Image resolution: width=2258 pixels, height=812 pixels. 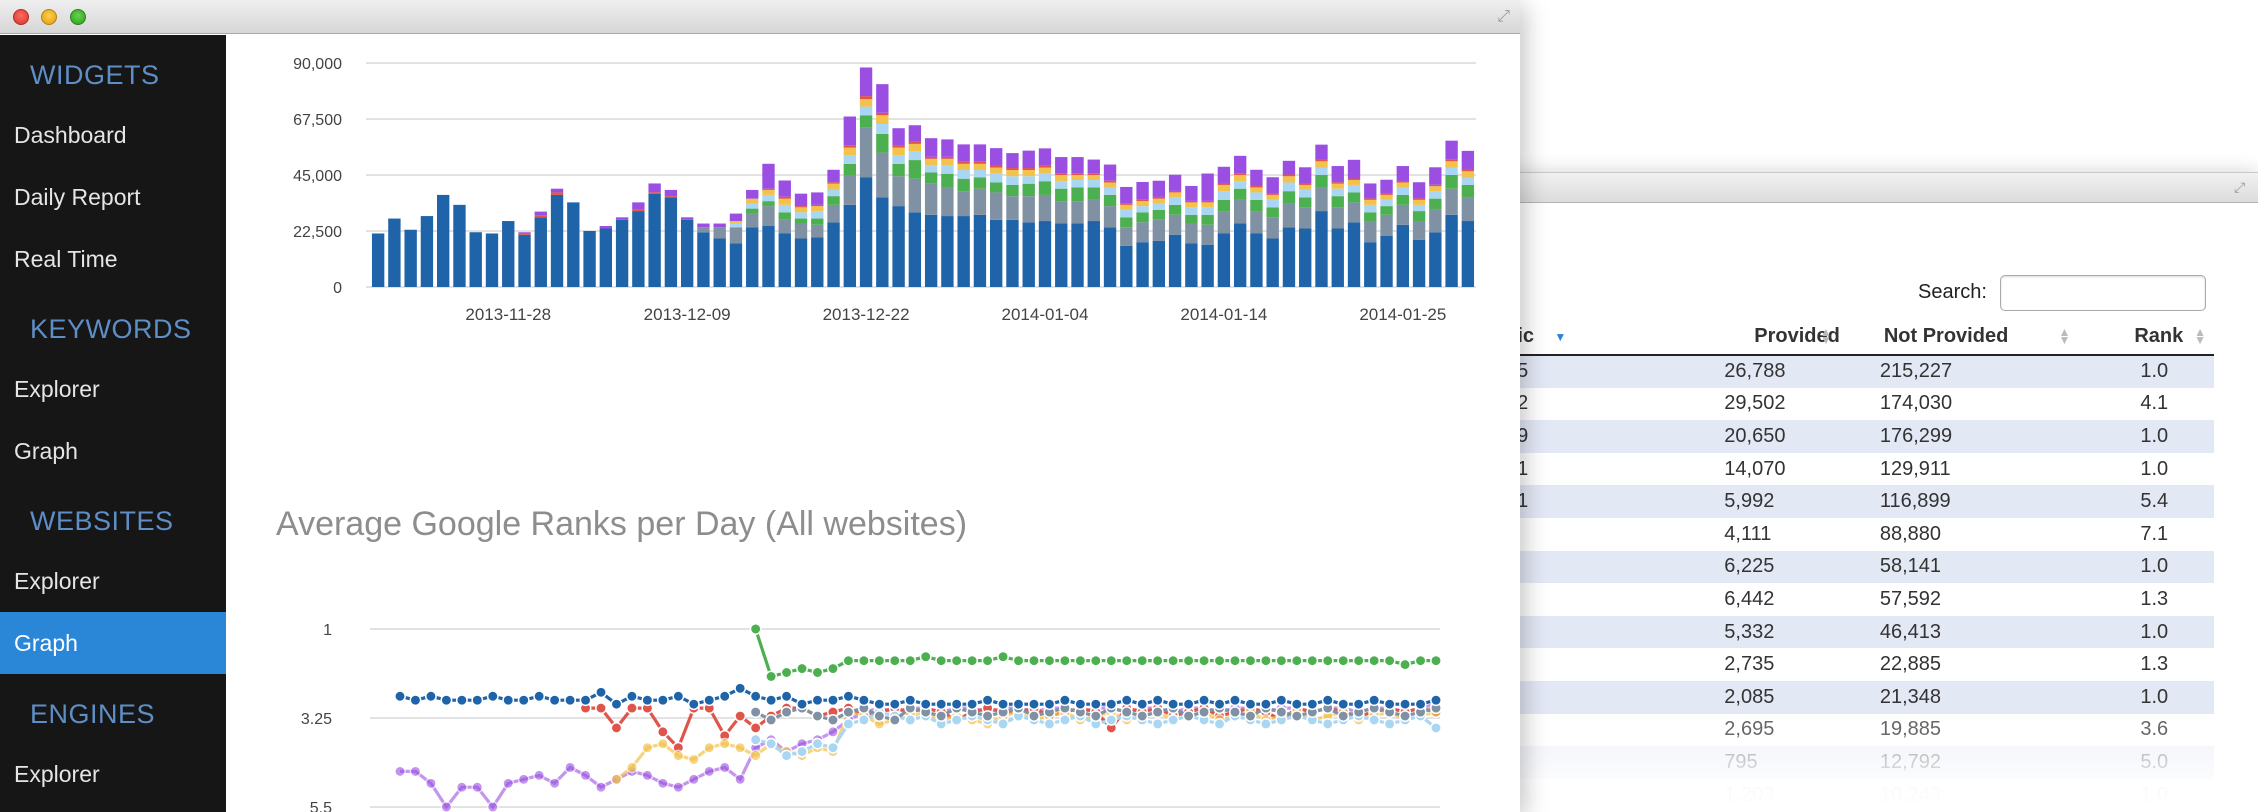 What do you see at coordinates (1827, 567) in the screenshot?
I see `table-row: 64,3666,22558,1411.0` at bounding box center [1827, 567].